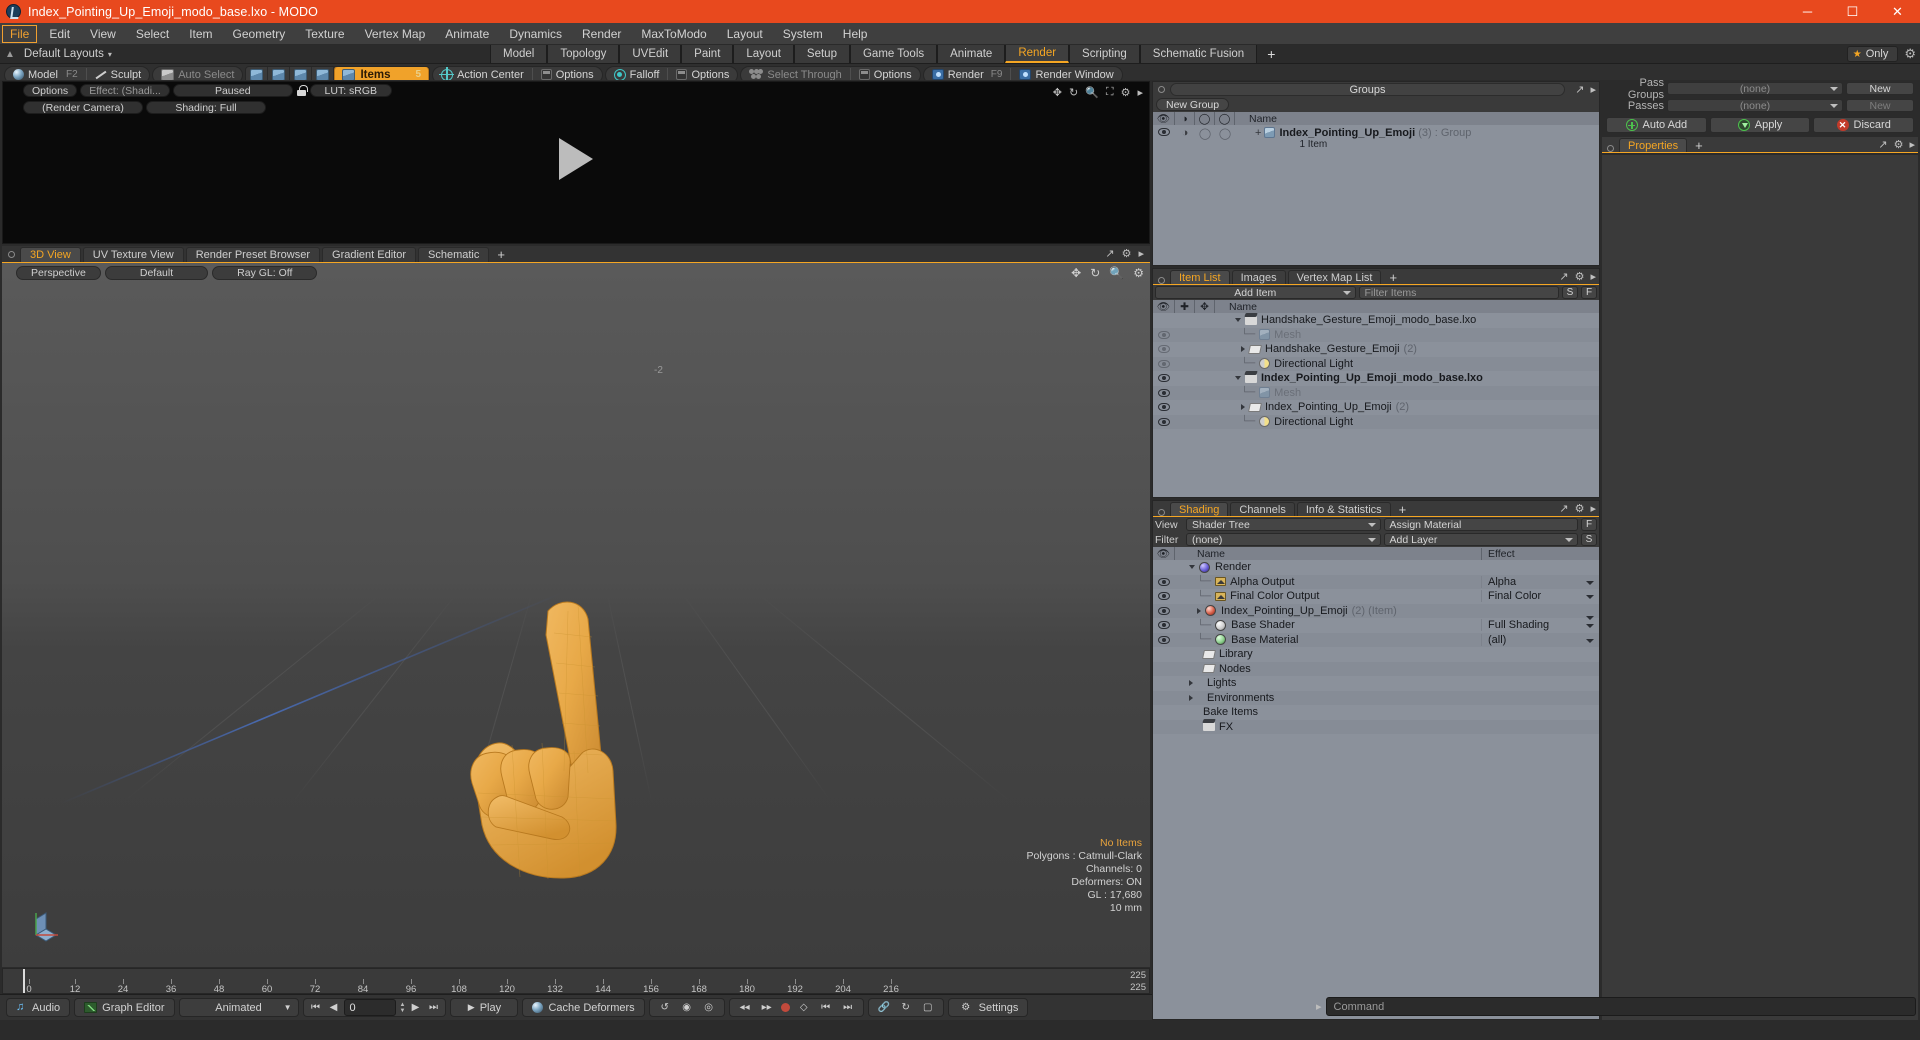  I want to click on add-layer-button: Add Layer, so click(1480, 539).